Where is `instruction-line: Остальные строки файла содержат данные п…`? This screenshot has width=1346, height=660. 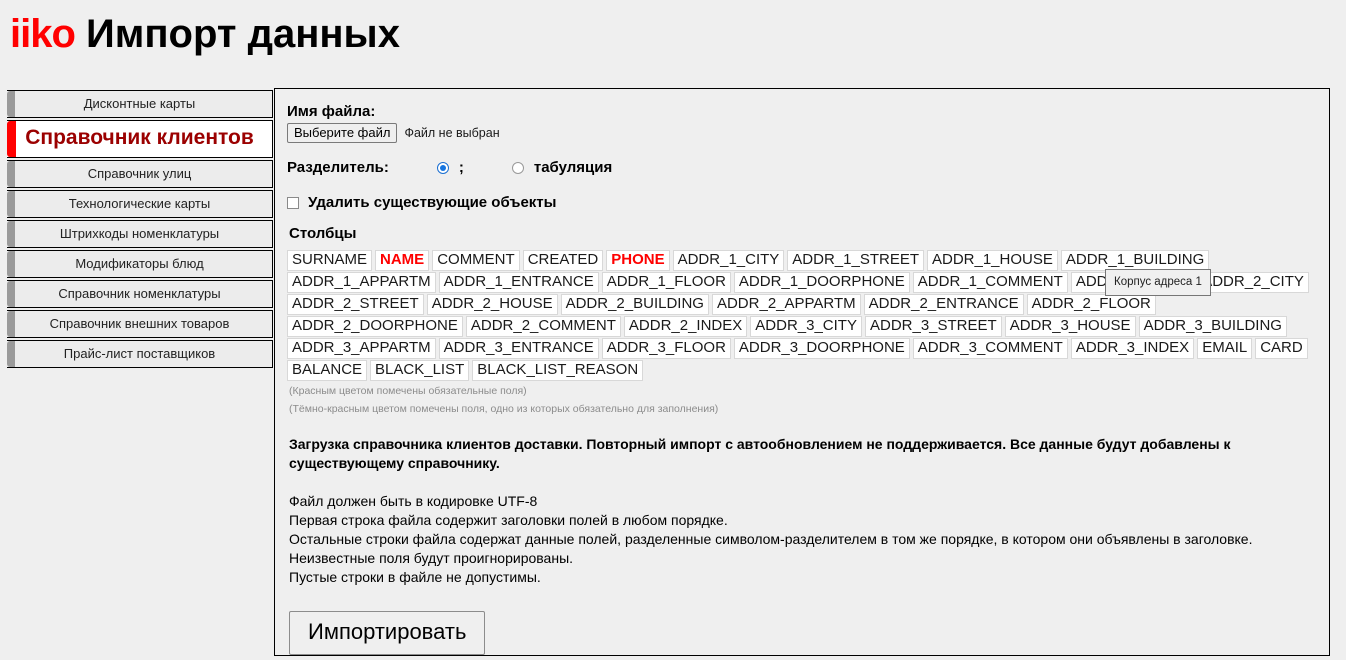
instruction-line: Остальные строки файла содержат данные п… is located at coordinates (771, 539).